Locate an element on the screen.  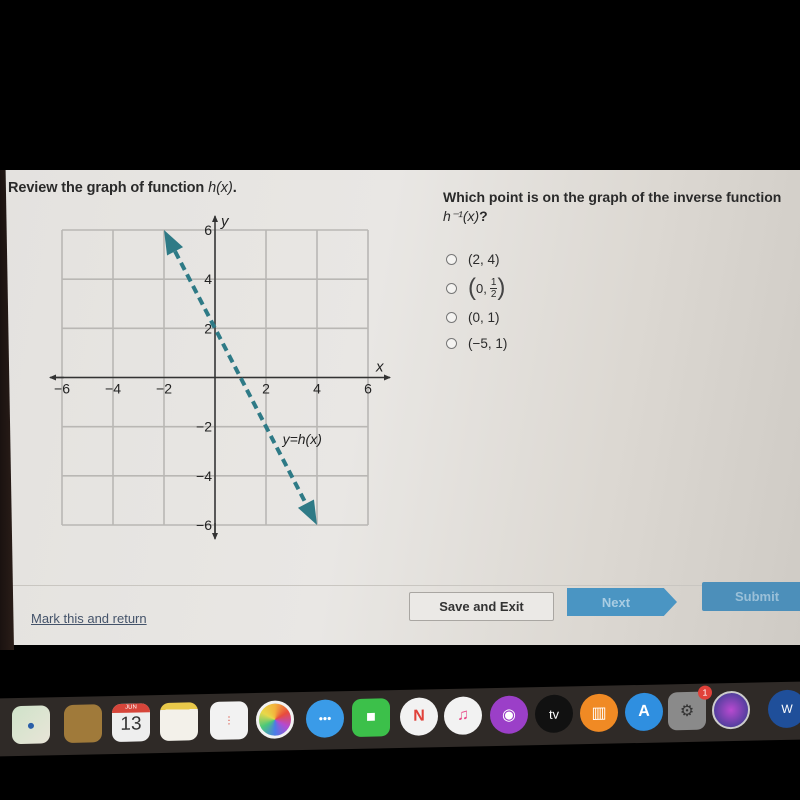
x-axis-label: x is located at coordinates (379, 367).